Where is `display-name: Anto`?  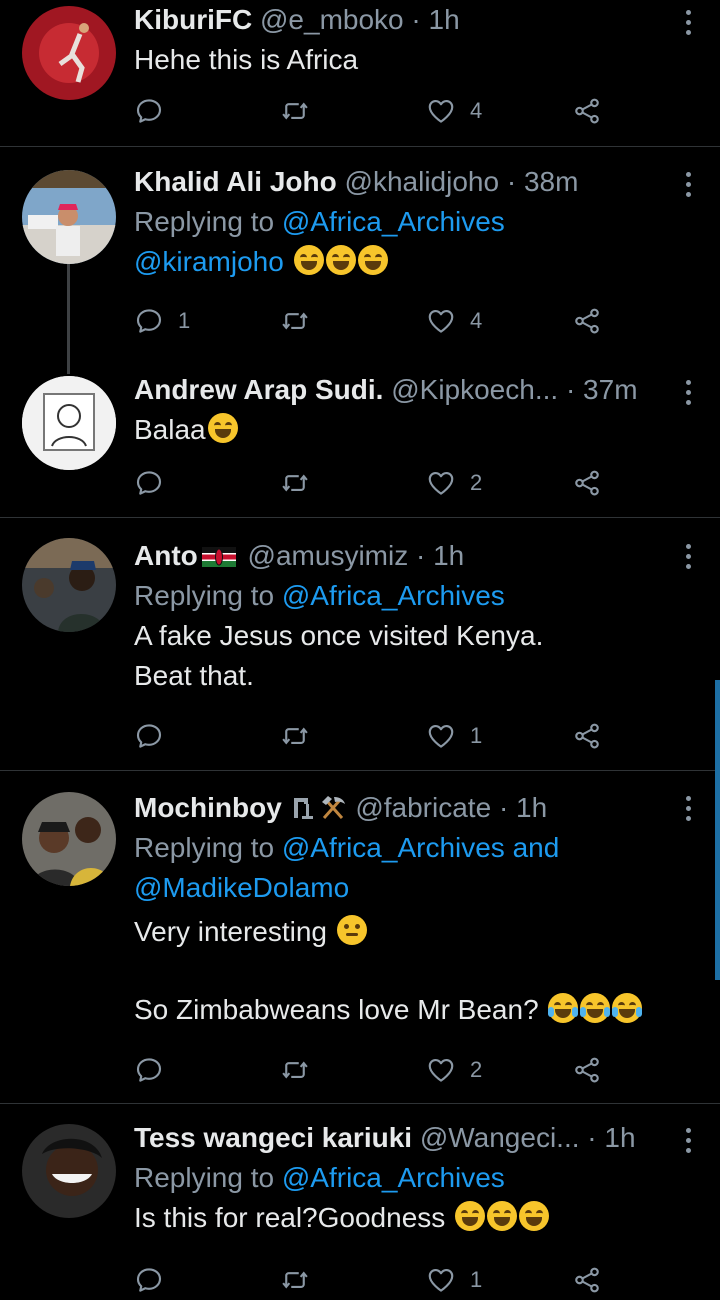
display-name: Anto is located at coordinates (166, 555).